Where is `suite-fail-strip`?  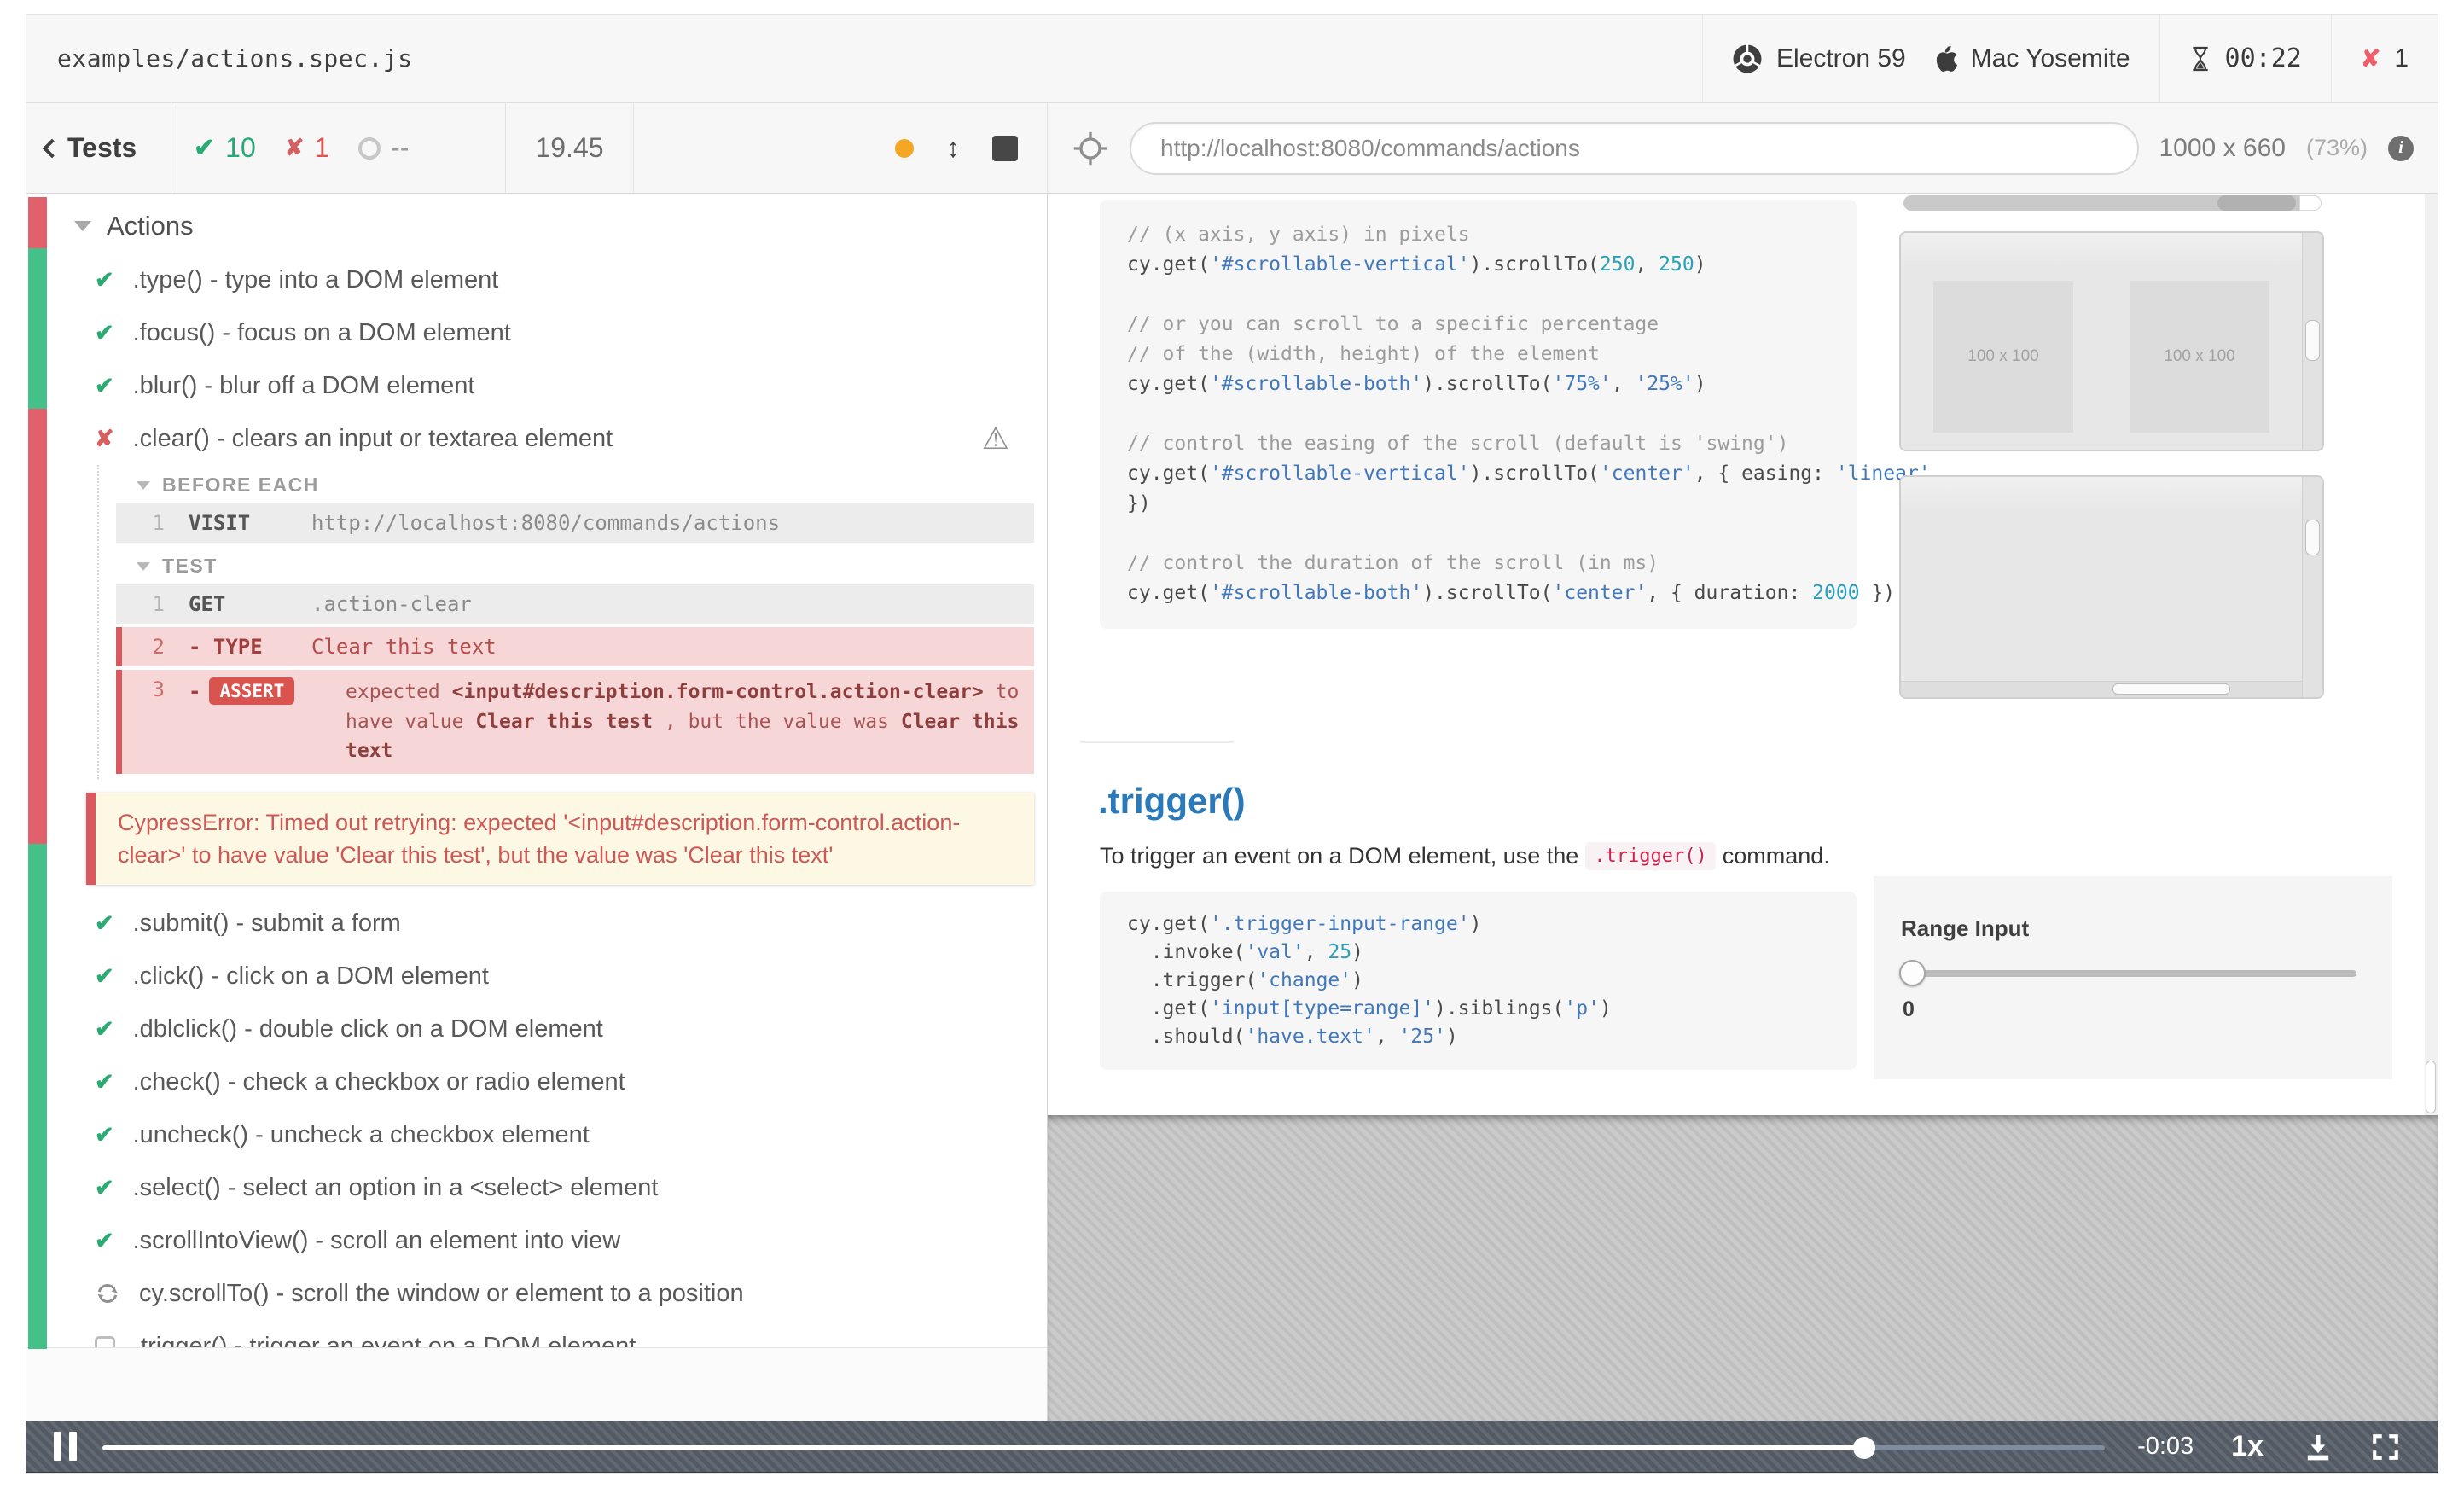 suite-fail-strip is located at coordinates (37, 223).